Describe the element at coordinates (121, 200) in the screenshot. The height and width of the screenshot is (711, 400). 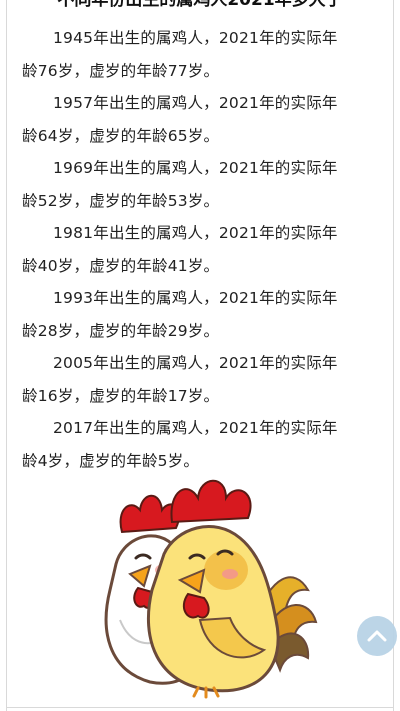
I see `paragraph-line: 龄52岁，虚岁的年龄53岁。` at that location.